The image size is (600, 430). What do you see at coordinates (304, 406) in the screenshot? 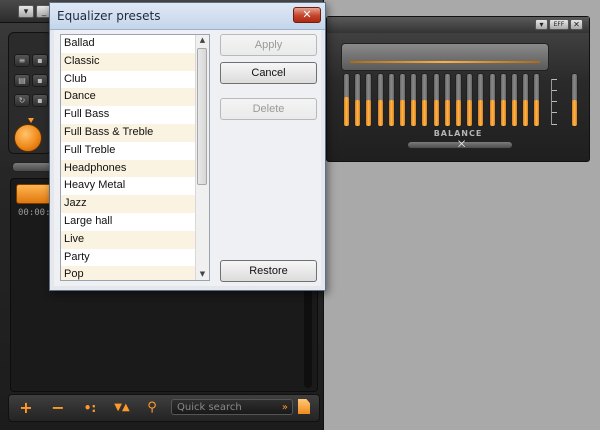
I see `file-icon` at bounding box center [304, 406].